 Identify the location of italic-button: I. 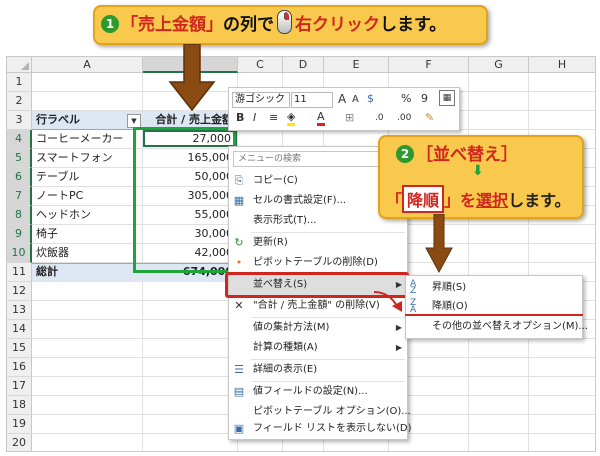
(254, 118).